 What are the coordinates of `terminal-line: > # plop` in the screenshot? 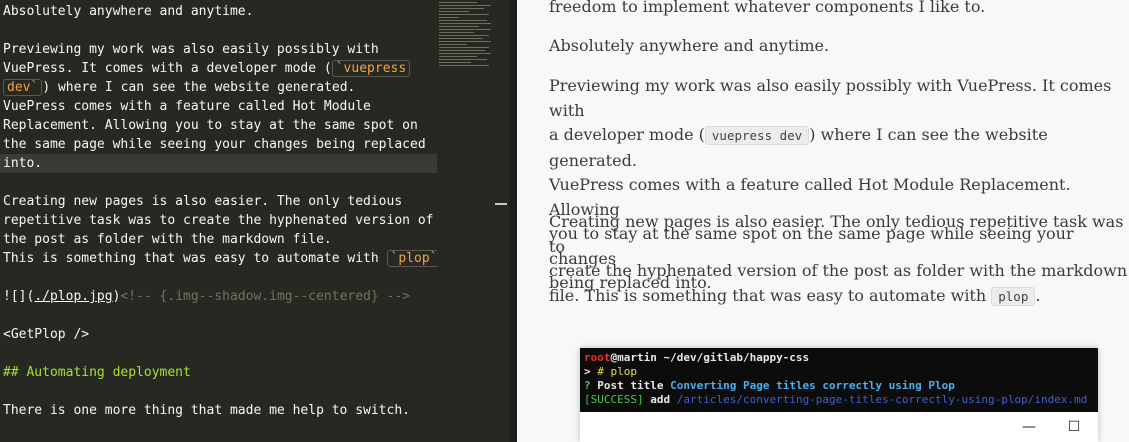 It's located at (610, 372).